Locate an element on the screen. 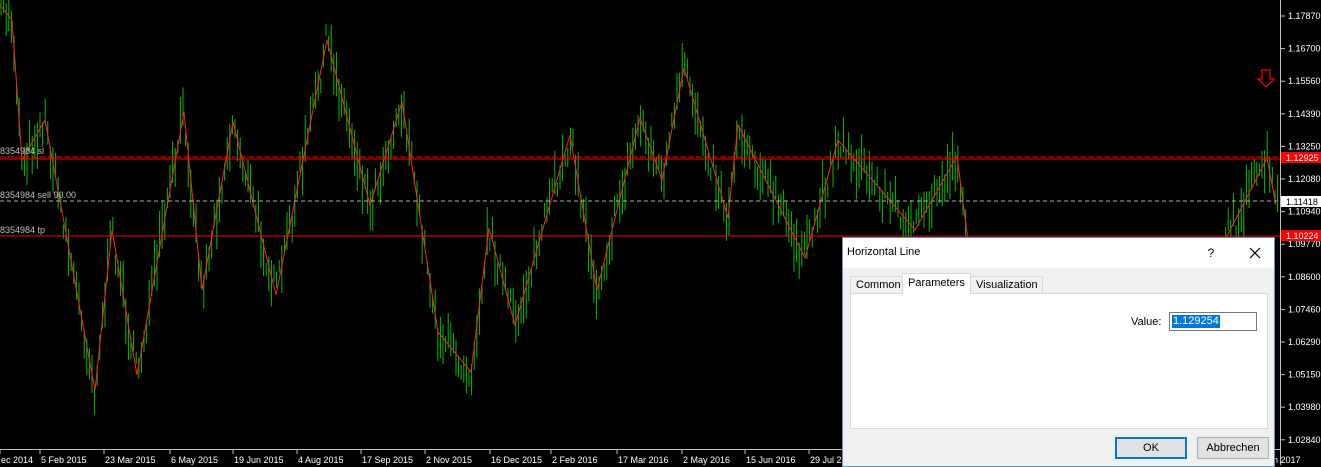  date-axis-label: 15 Jun 2016 is located at coordinates (771, 460).